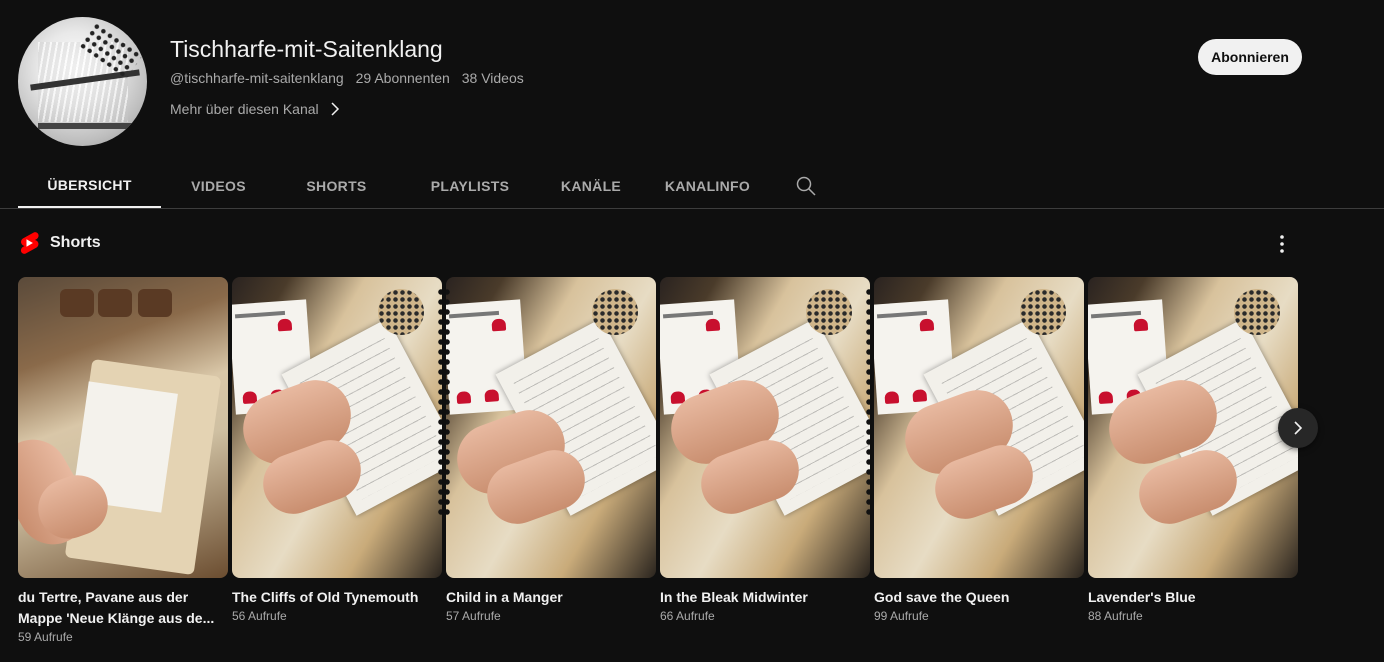  What do you see at coordinates (687, 616) in the screenshot?
I see `short-views: 66 Aufrufe` at bounding box center [687, 616].